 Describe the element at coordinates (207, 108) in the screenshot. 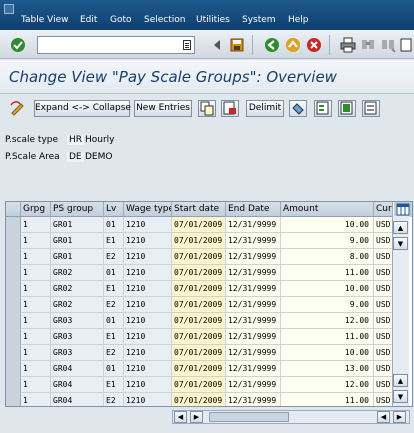

I see `copy-icon` at that location.